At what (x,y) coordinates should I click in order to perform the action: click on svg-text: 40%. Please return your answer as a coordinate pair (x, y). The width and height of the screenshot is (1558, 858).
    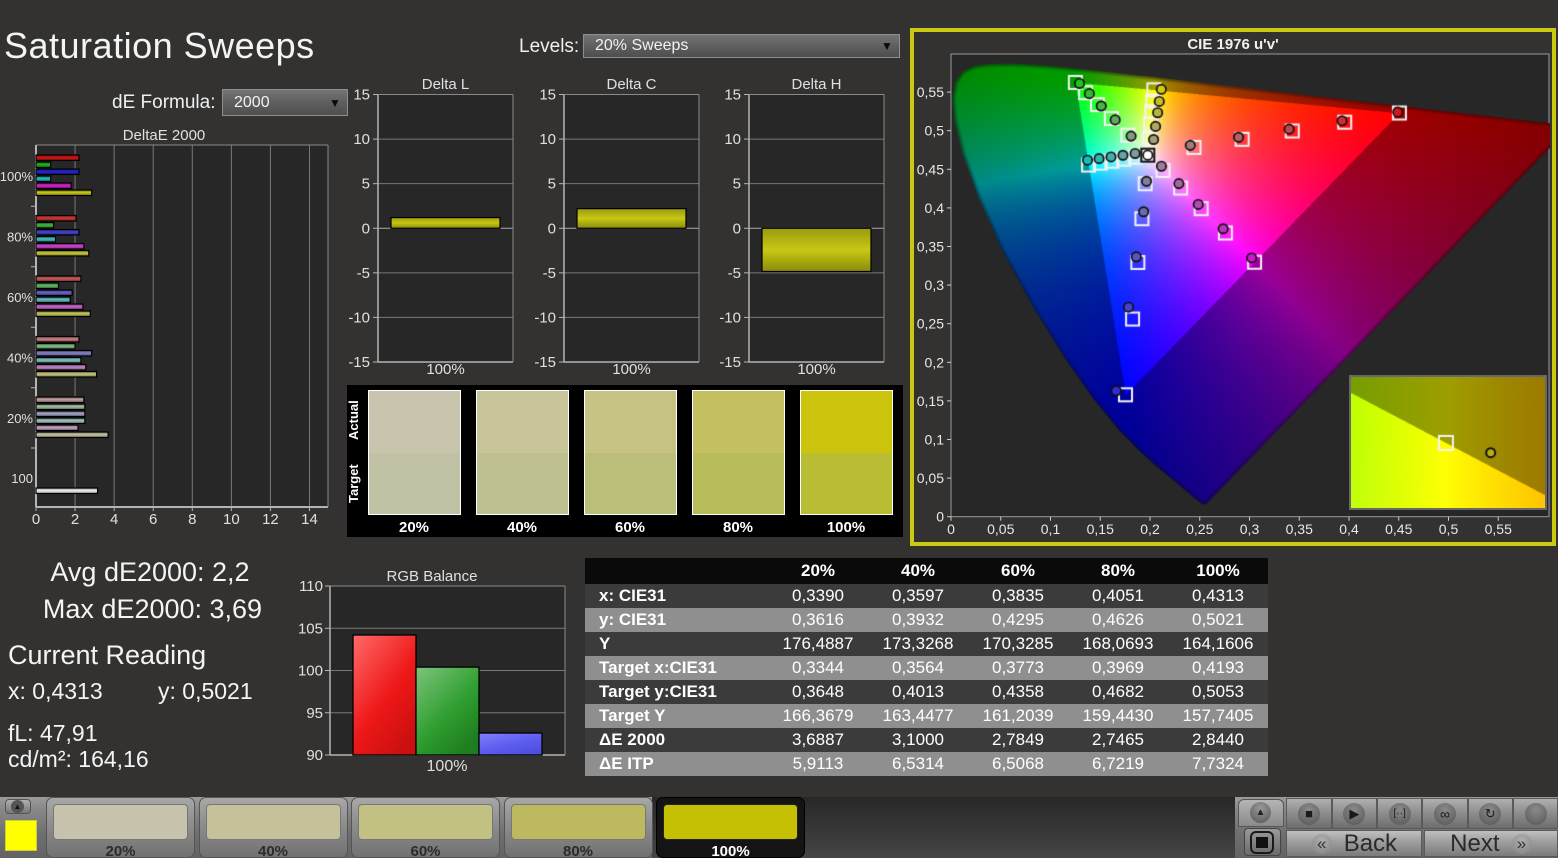
    Looking at the image, I should click on (20, 358).